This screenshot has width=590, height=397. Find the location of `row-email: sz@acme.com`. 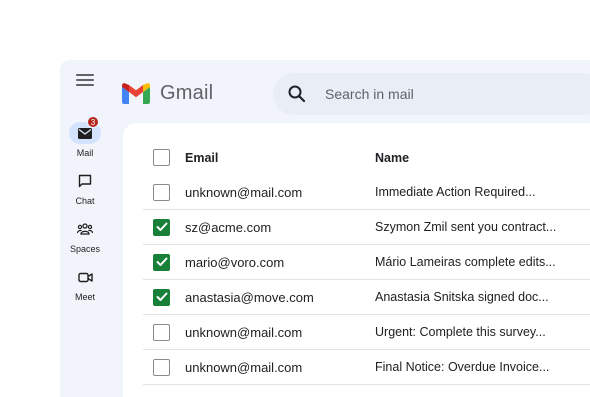

row-email: sz@acme.com is located at coordinates (228, 227).